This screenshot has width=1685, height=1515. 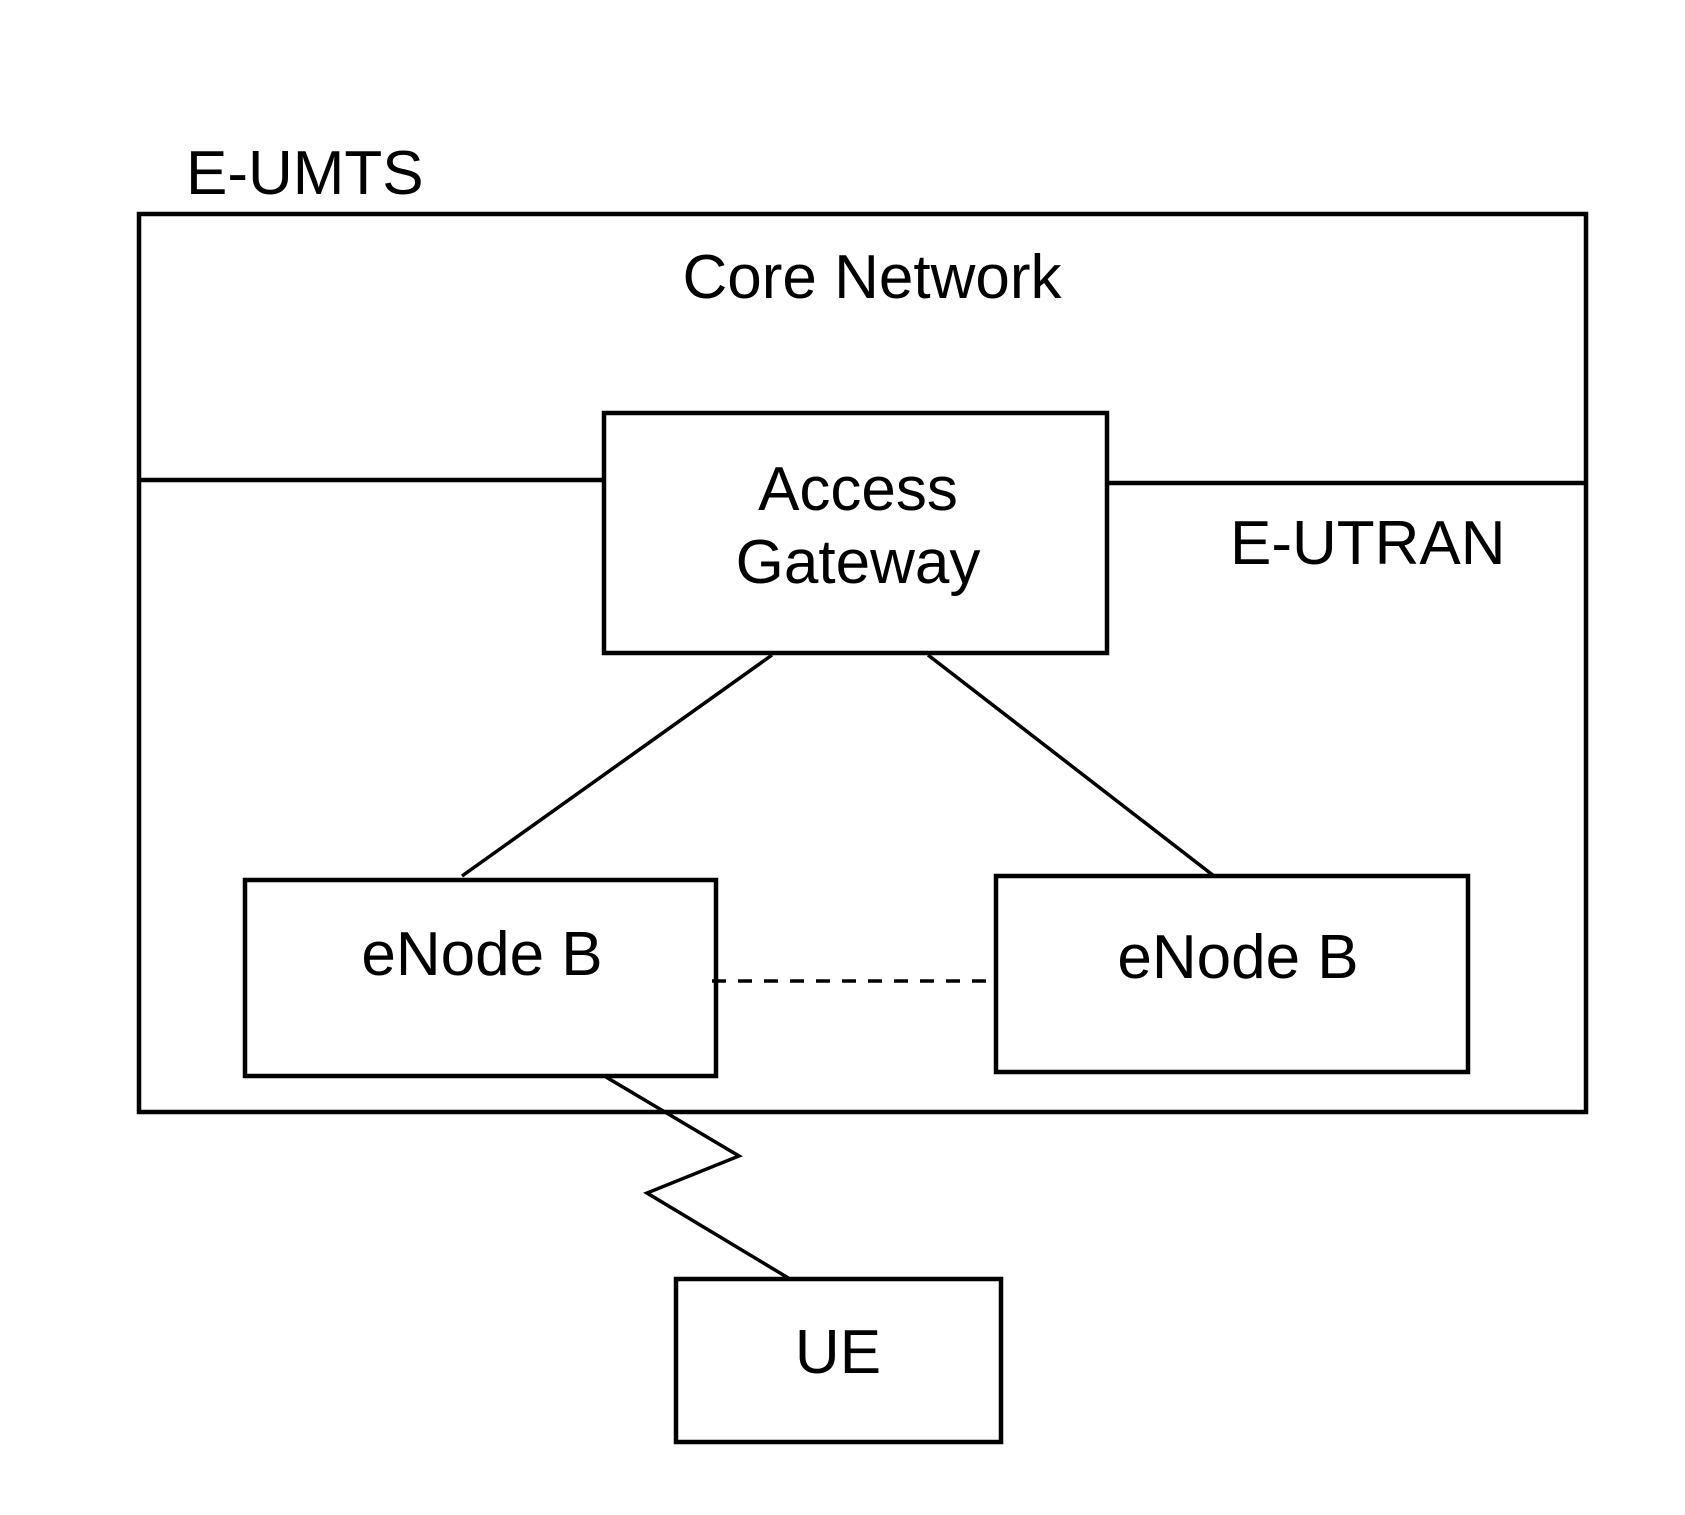 I want to click on edge-gateway-to-enodeb-left, so click(x=617, y=765).